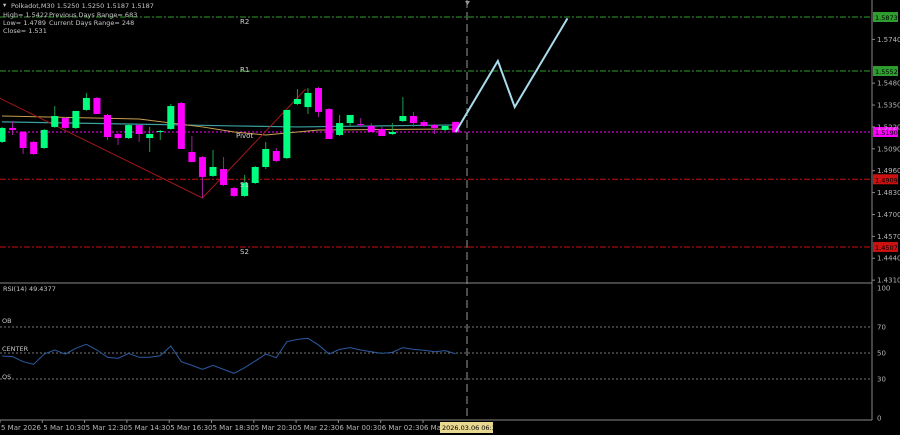 The image size is (900, 435). Describe the element at coordinates (244, 252) in the screenshot. I see `pivot-label-s2: S2` at that location.